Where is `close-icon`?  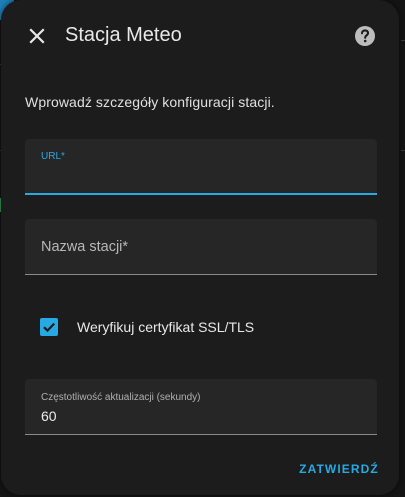
close-icon is located at coordinates (37, 36).